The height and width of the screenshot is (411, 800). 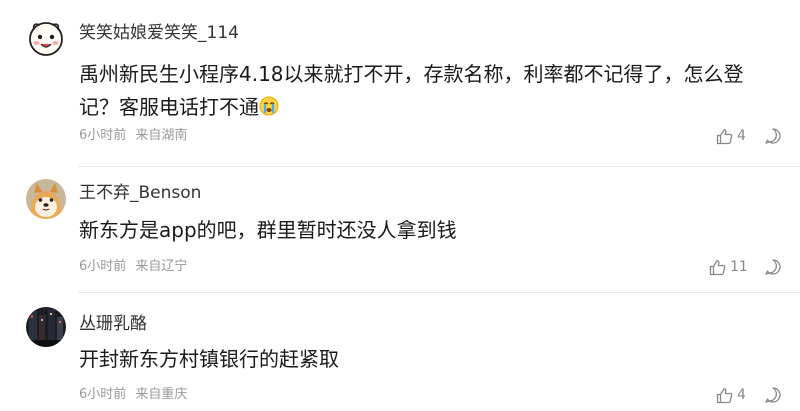 I want to click on comment-text-line: 新东方是app的吧，群里暂时还没人拿到钱, so click(x=268, y=230).